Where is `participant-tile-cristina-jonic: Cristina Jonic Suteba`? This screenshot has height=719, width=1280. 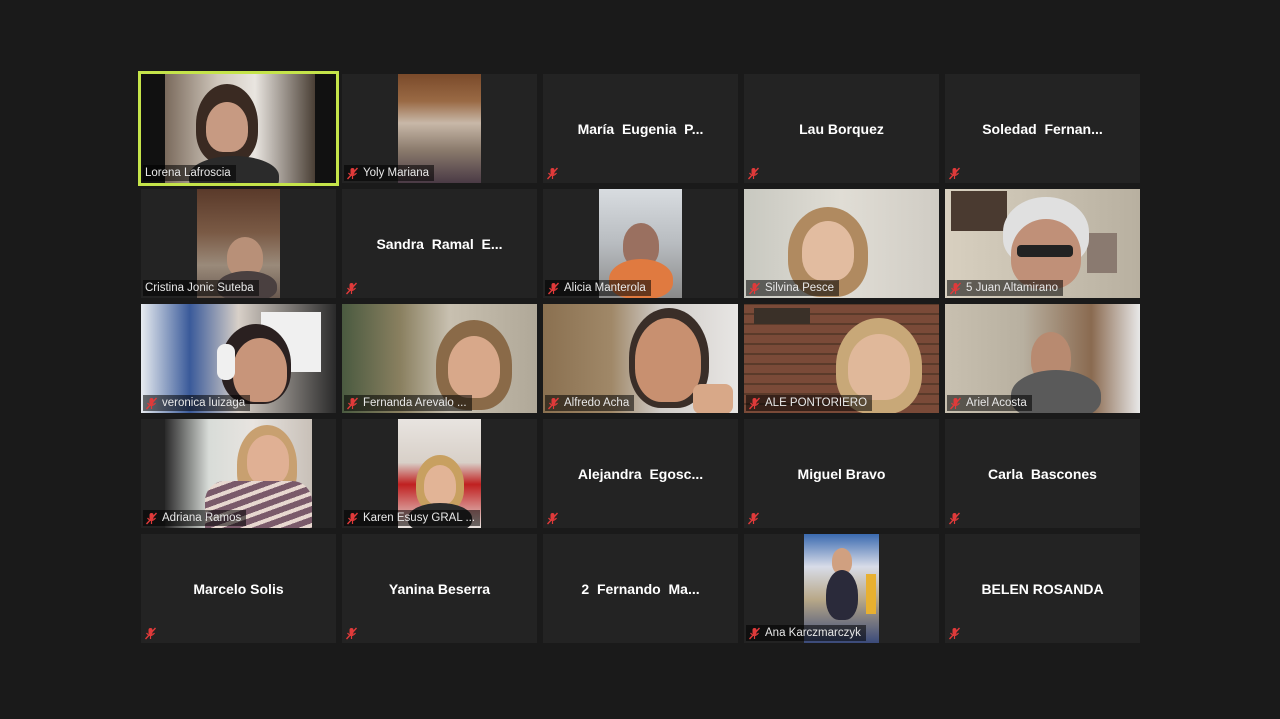 participant-tile-cristina-jonic: Cristina Jonic Suteba is located at coordinates (238, 243).